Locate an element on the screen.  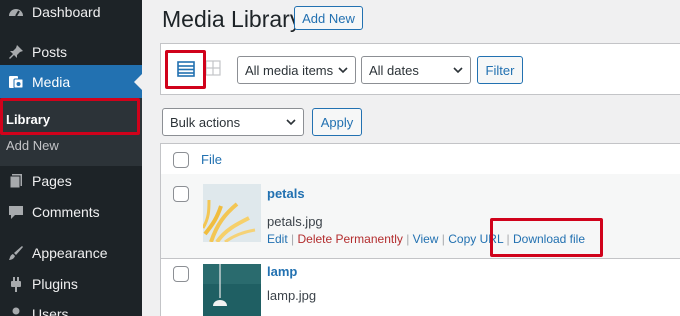
filter-button: Filter is located at coordinates (500, 70).